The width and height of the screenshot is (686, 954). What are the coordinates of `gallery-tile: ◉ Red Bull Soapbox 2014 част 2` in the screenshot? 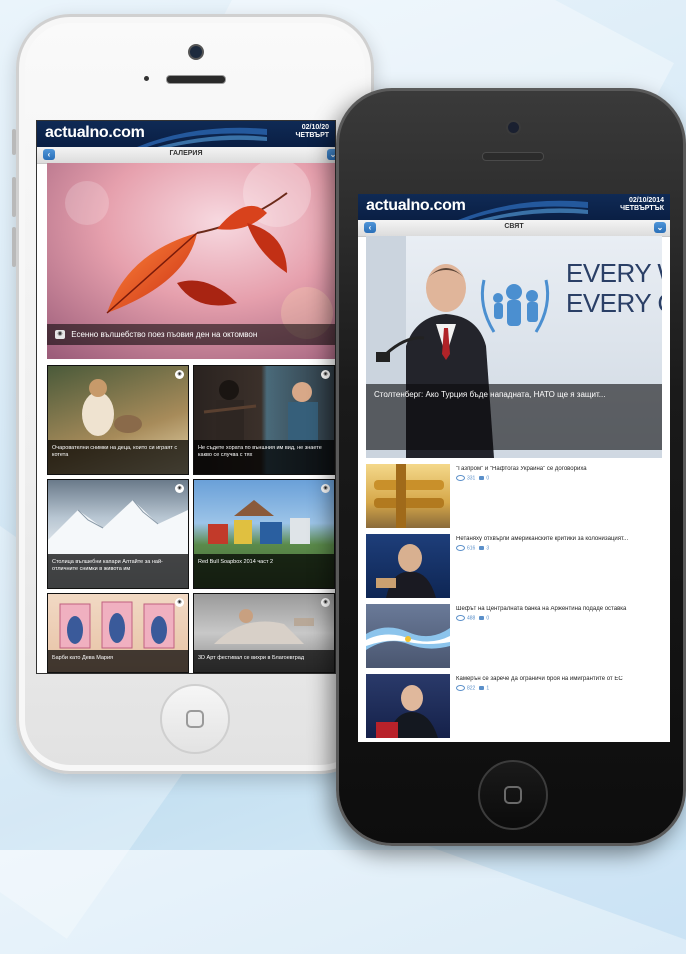 It's located at (264, 534).